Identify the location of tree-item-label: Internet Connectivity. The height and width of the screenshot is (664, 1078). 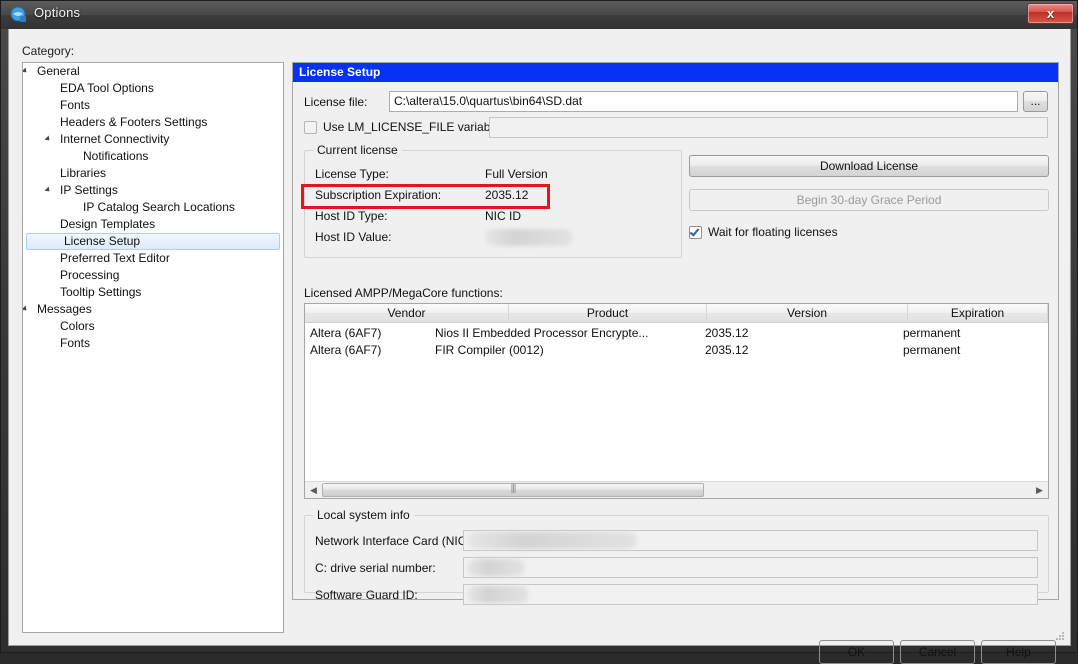
(115, 139).